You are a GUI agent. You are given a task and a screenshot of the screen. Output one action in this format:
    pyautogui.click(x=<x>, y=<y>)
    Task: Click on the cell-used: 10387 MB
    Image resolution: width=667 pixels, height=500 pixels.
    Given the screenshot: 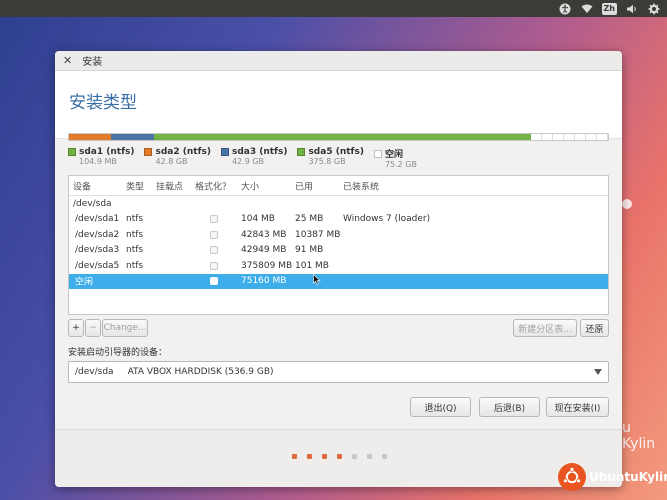 What is the action you would take?
    pyautogui.click(x=318, y=234)
    